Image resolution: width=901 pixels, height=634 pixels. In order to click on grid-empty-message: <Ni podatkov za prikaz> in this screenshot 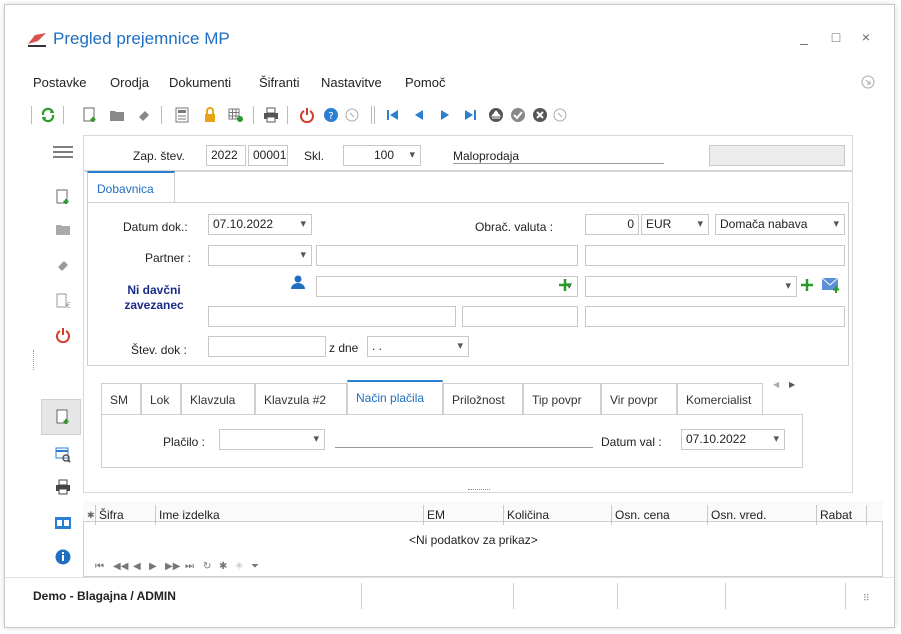, I will do `click(473, 540)`.